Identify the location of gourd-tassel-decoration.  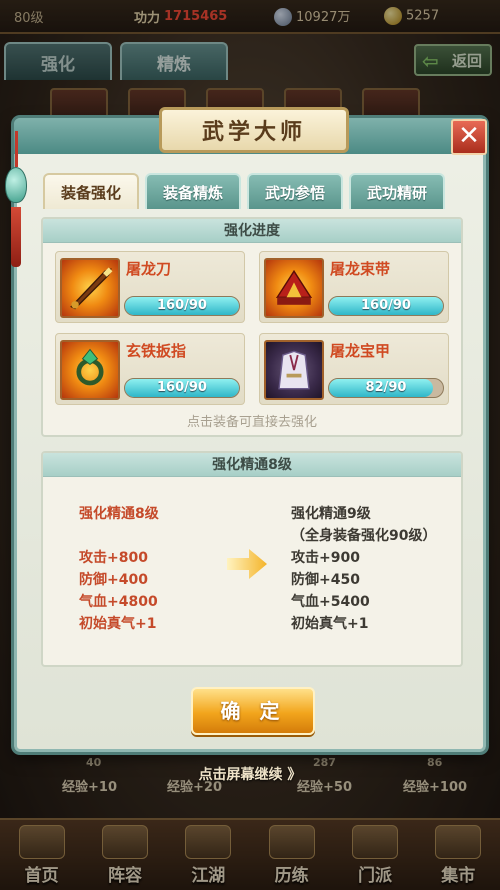
(17, 201).